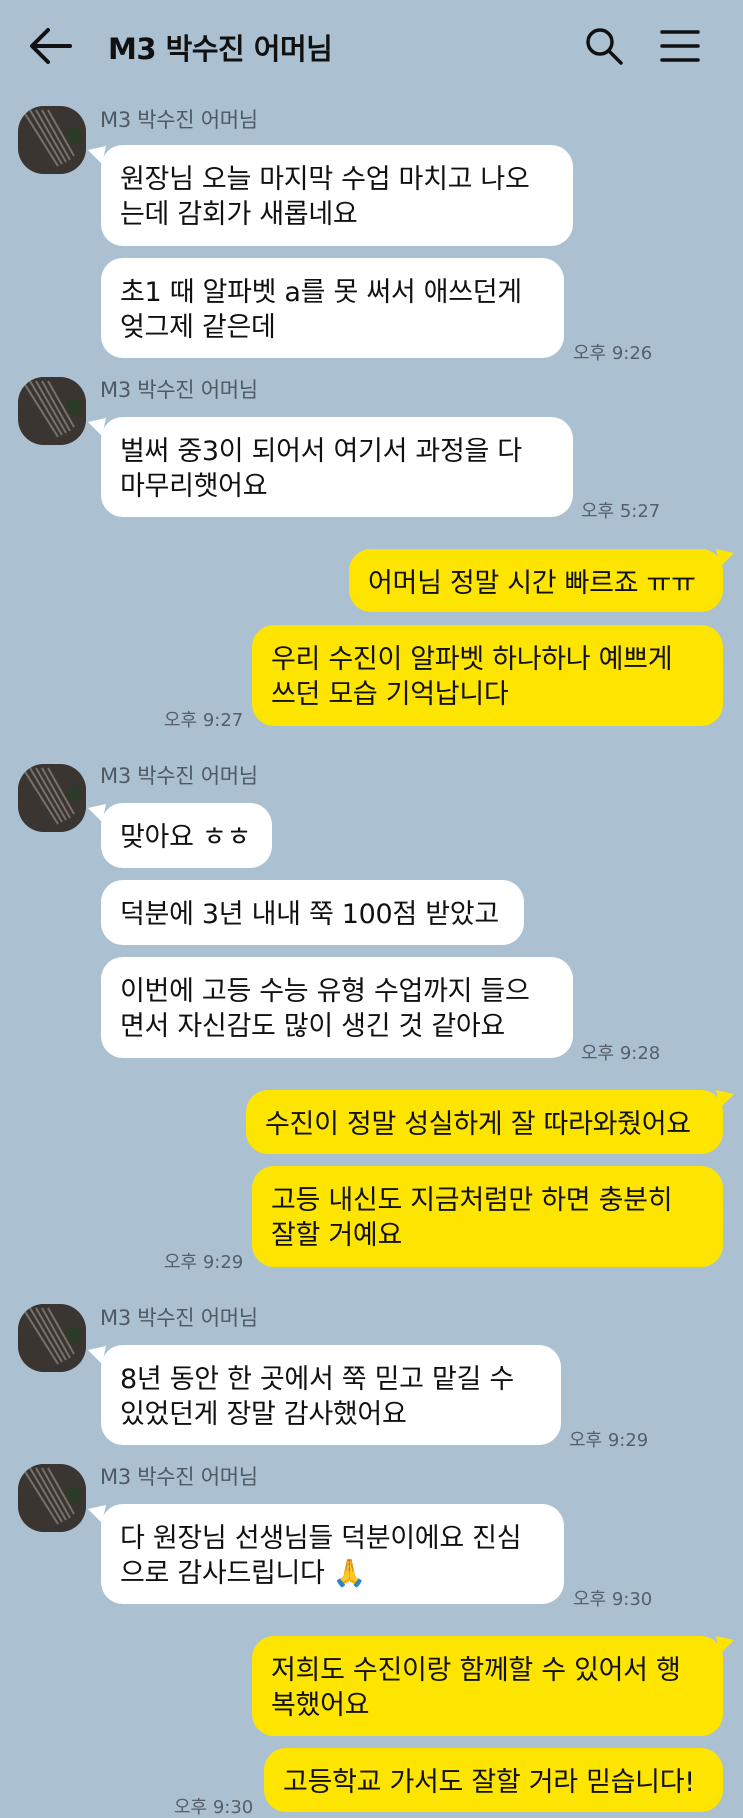 The height and width of the screenshot is (1818, 743). I want to click on message-bubble-outgoing: 수진이 정말 성실하게 잘 따라와줬어요, so click(484, 1122).